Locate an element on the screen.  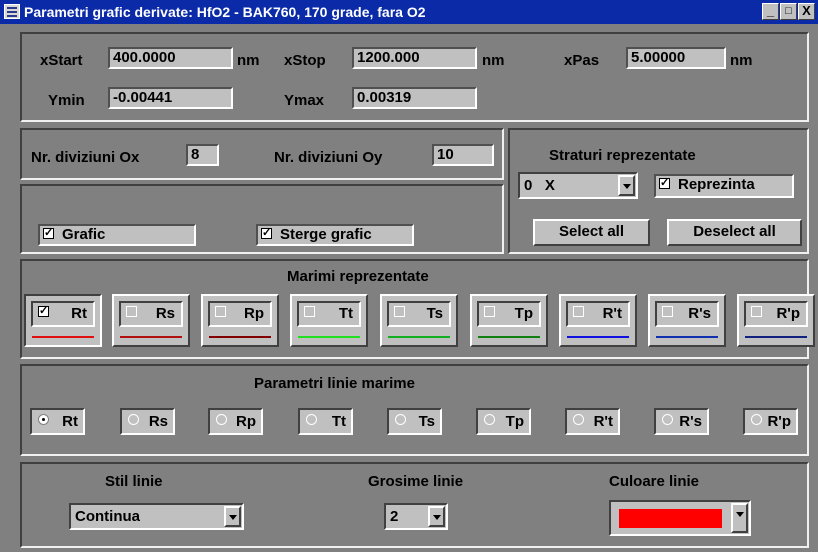
quantity-label: Rs is located at coordinates (165, 313).